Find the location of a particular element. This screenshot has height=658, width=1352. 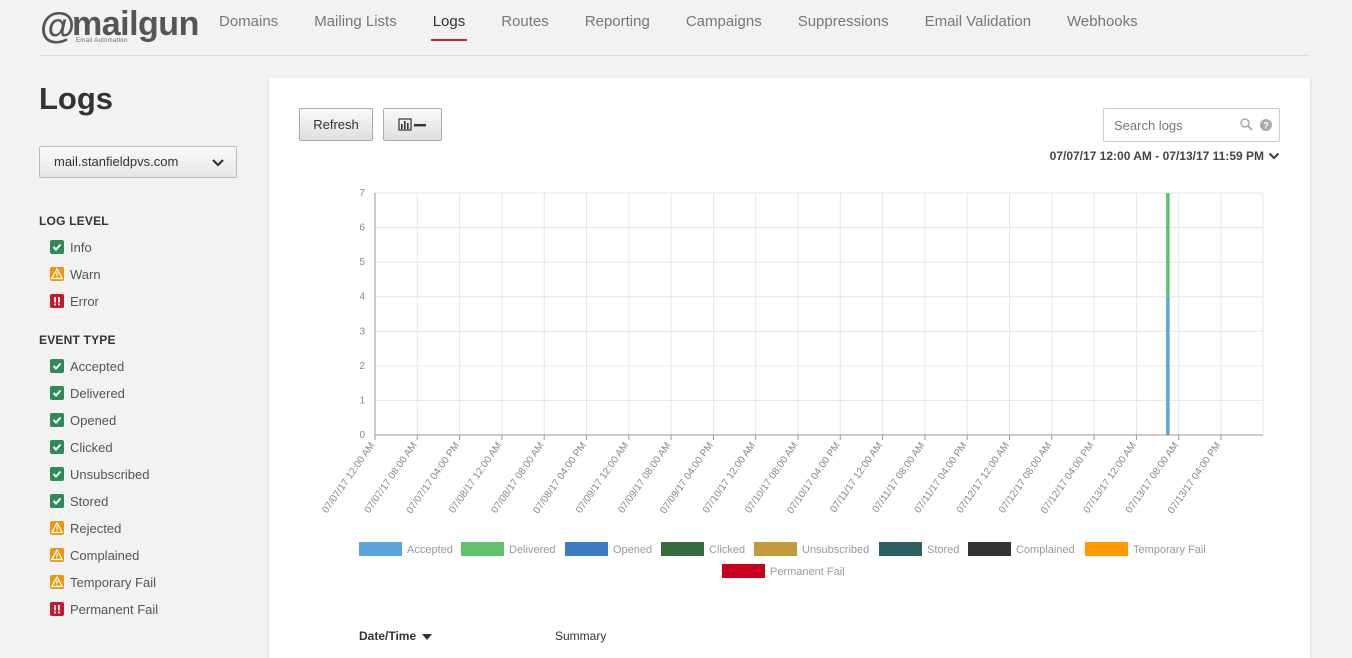

y-tick-label: 3 is located at coordinates (362, 331).